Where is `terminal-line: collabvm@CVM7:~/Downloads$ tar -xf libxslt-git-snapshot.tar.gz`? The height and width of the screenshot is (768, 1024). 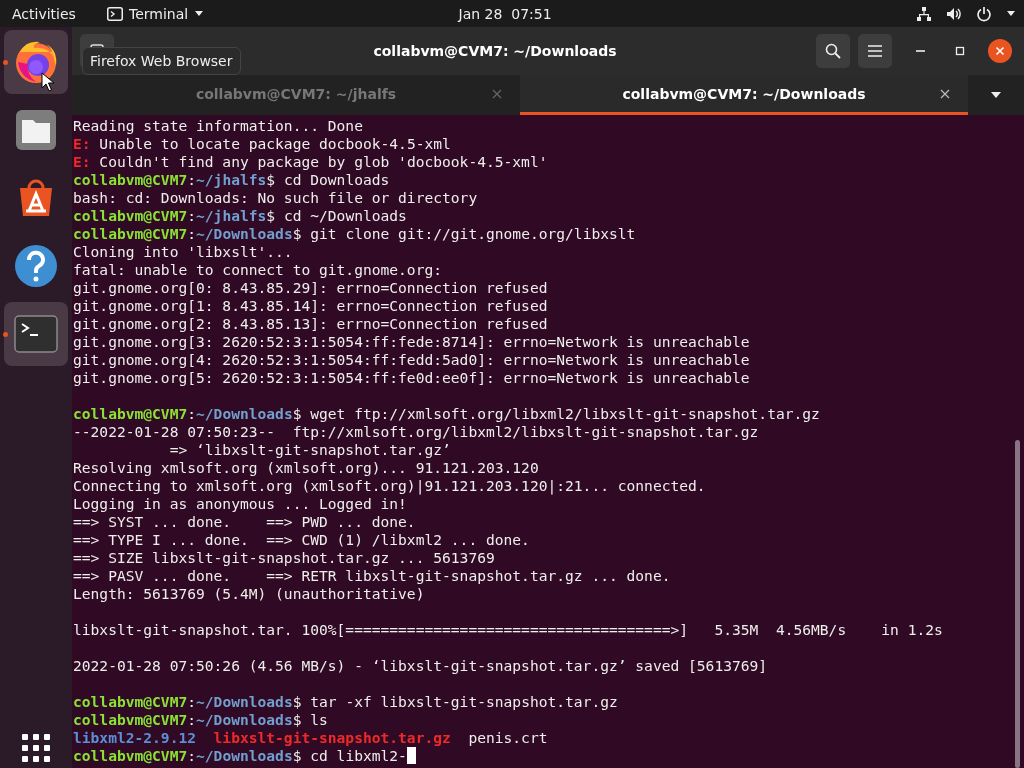
terminal-line: collabvm@CVM7:~/Downloads$ tar -xf libxslt-git-snapshot.tar.gz is located at coordinates (345, 702).